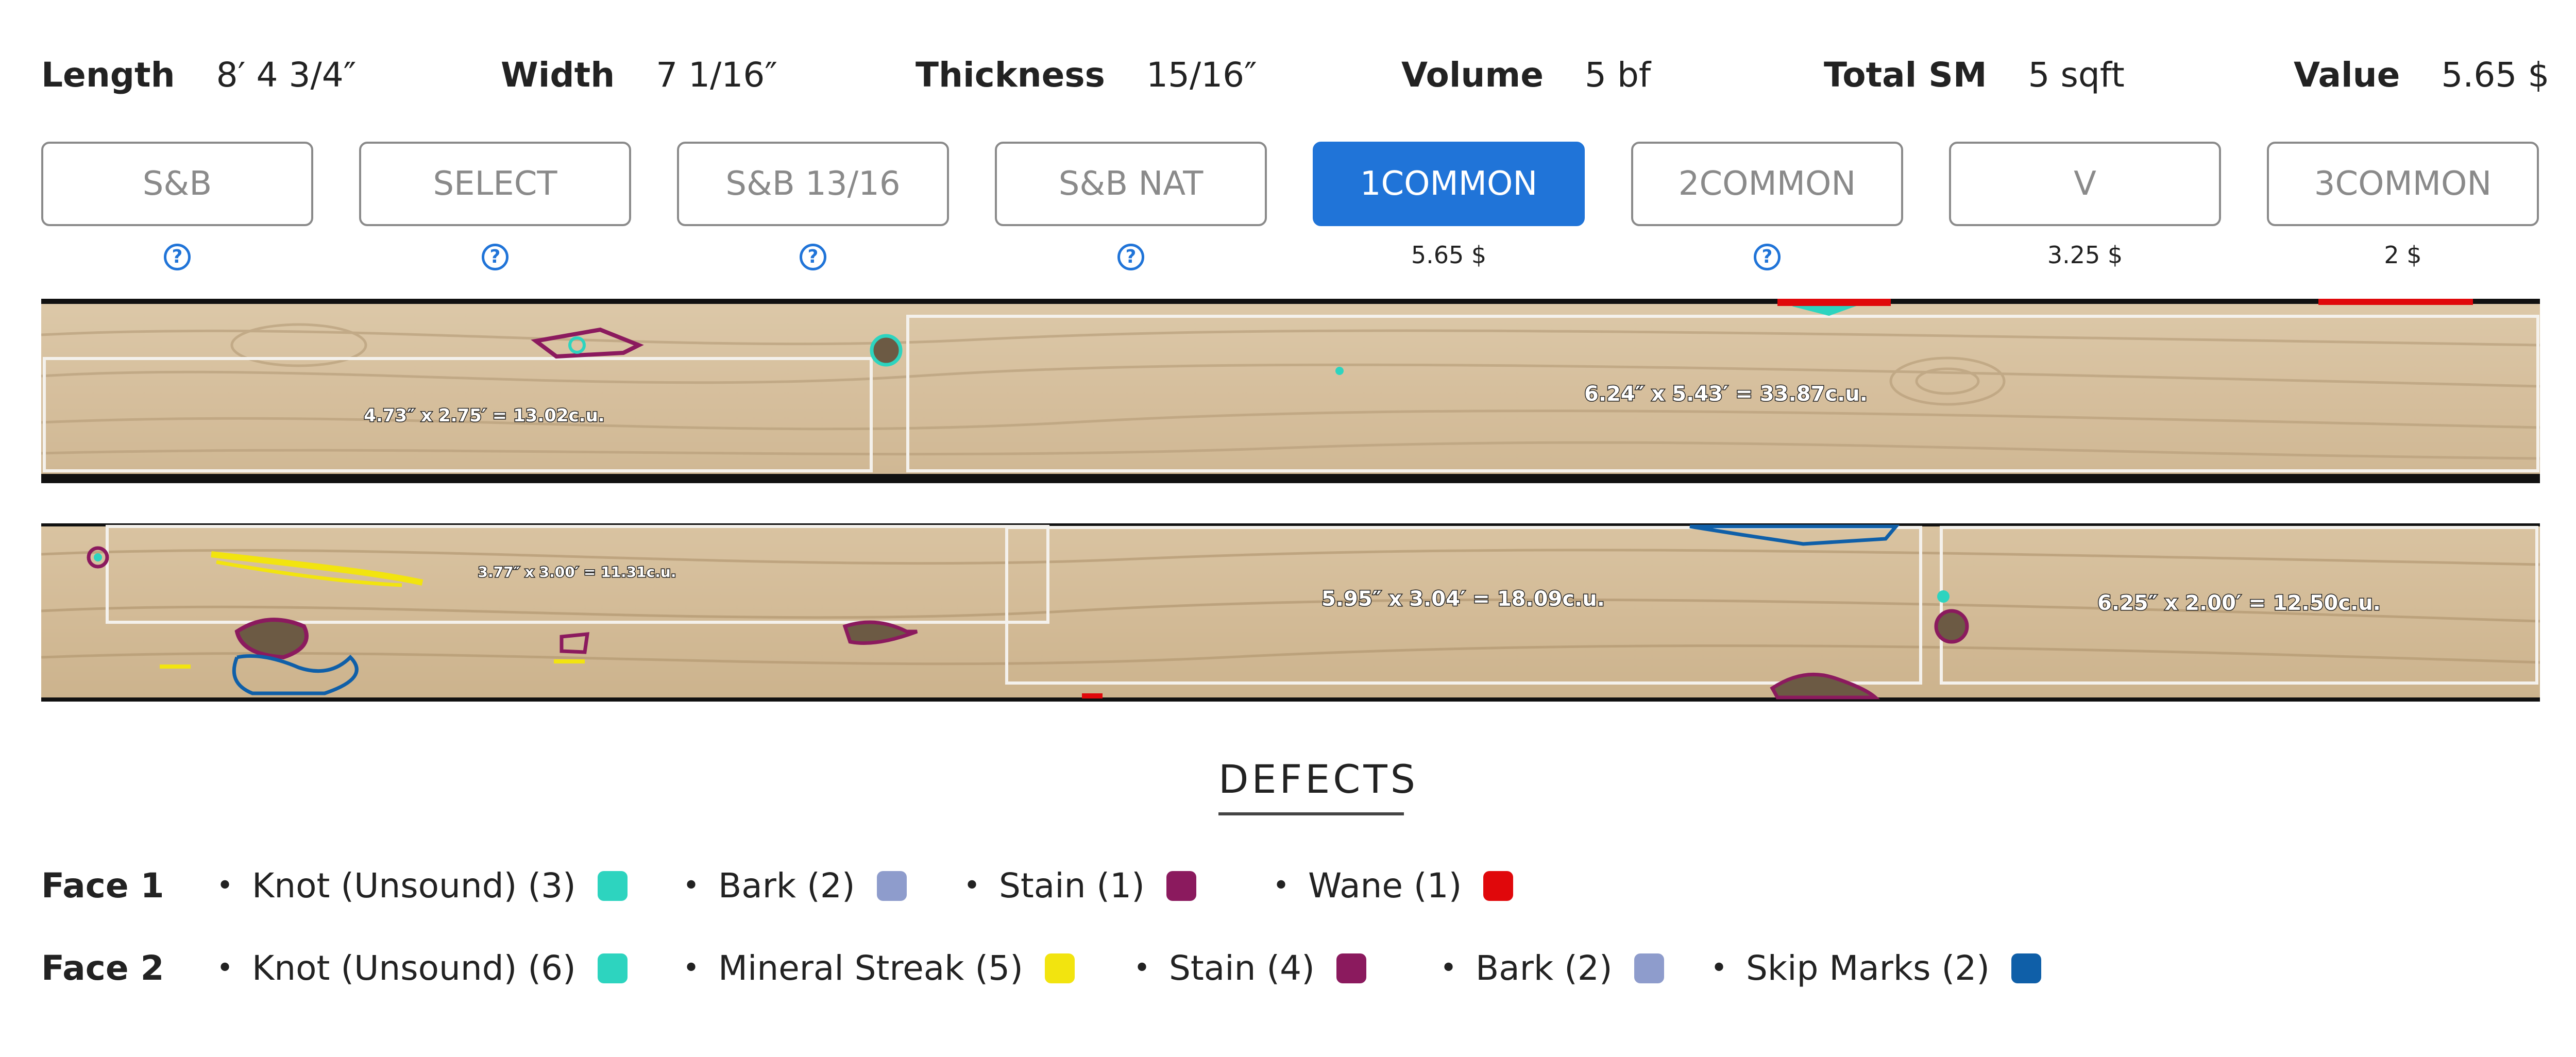 The width and height of the screenshot is (2576, 1057). Describe the element at coordinates (2239, 603) in the screenshot. I see `cut-label: 6.25″ x 2.00′ = 12.50c.u.` at that location.